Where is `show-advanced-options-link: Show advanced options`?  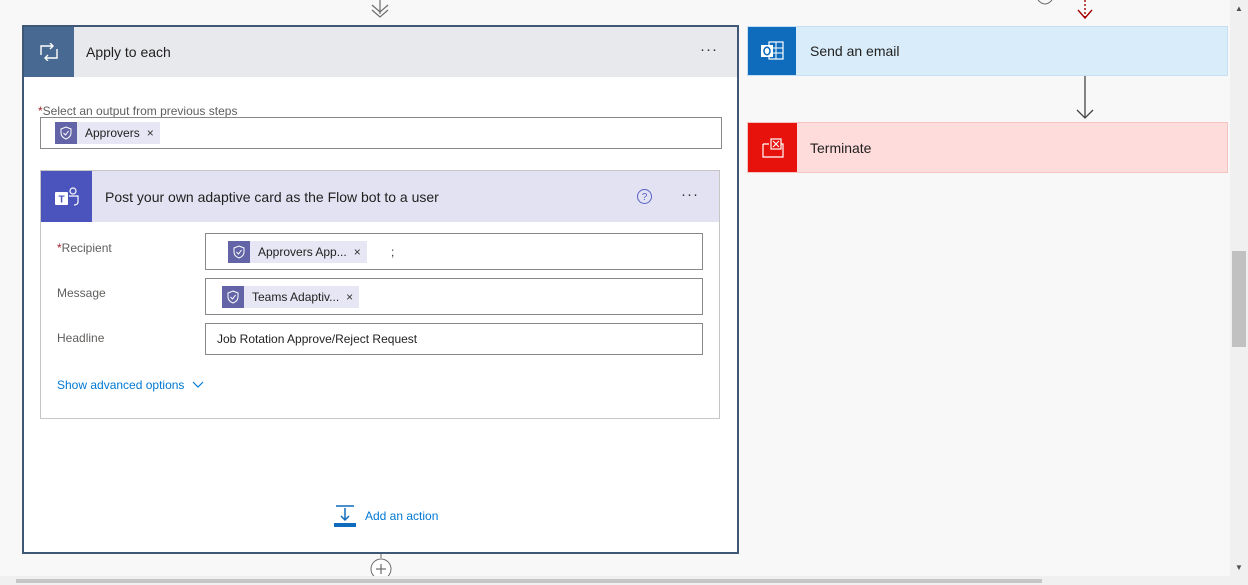
show-advanced-options-link: Show advanced options is located at coordinates (131, 385).